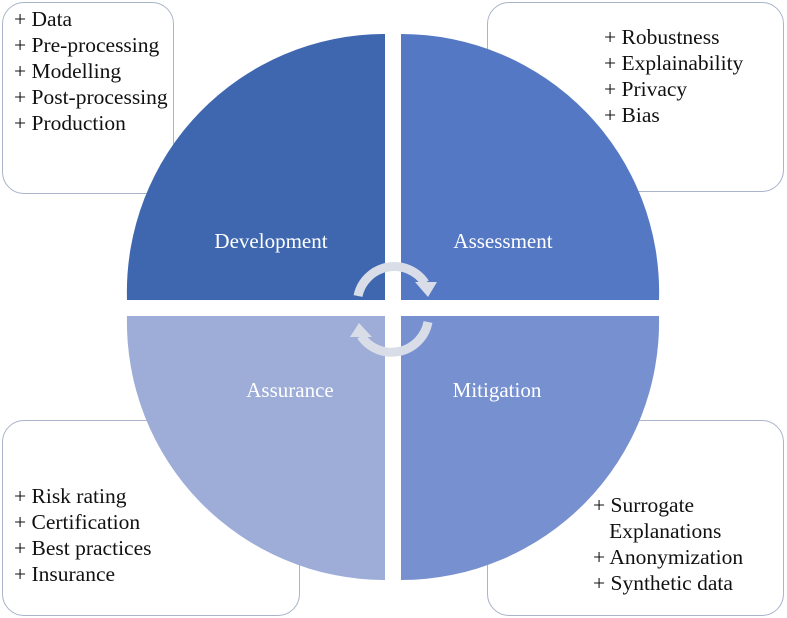  What do you see at coordinates (87, 45) in the screenshot?
I see `list-item: + Pre-processing` at bounding box center [87, 45].